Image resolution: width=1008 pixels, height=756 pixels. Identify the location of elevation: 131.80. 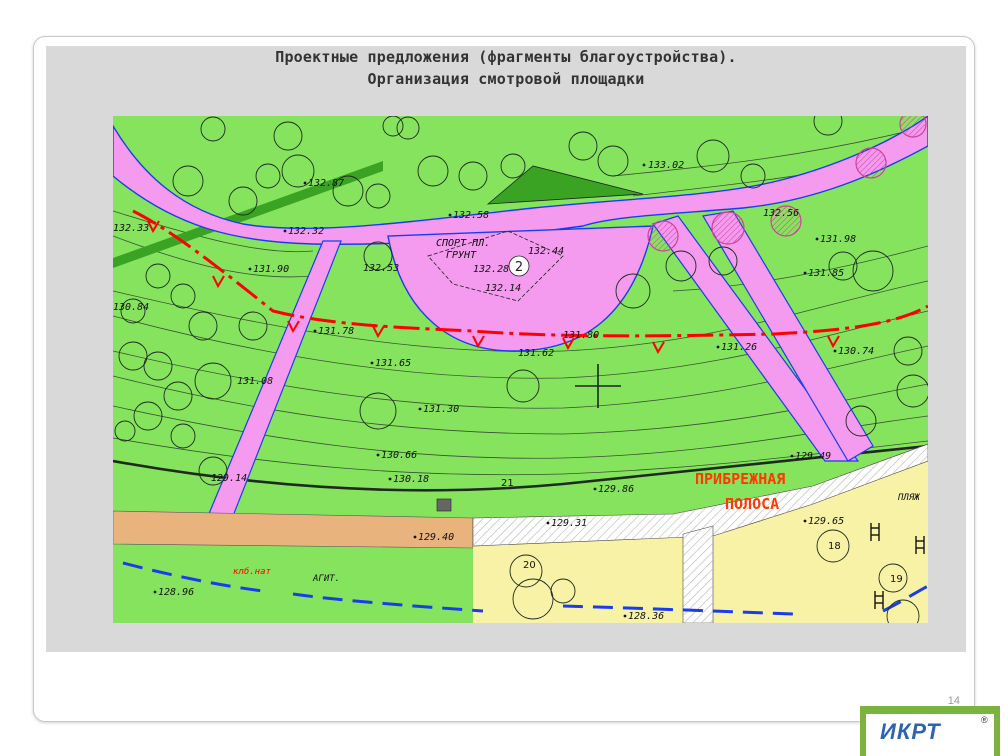
(581, 335).